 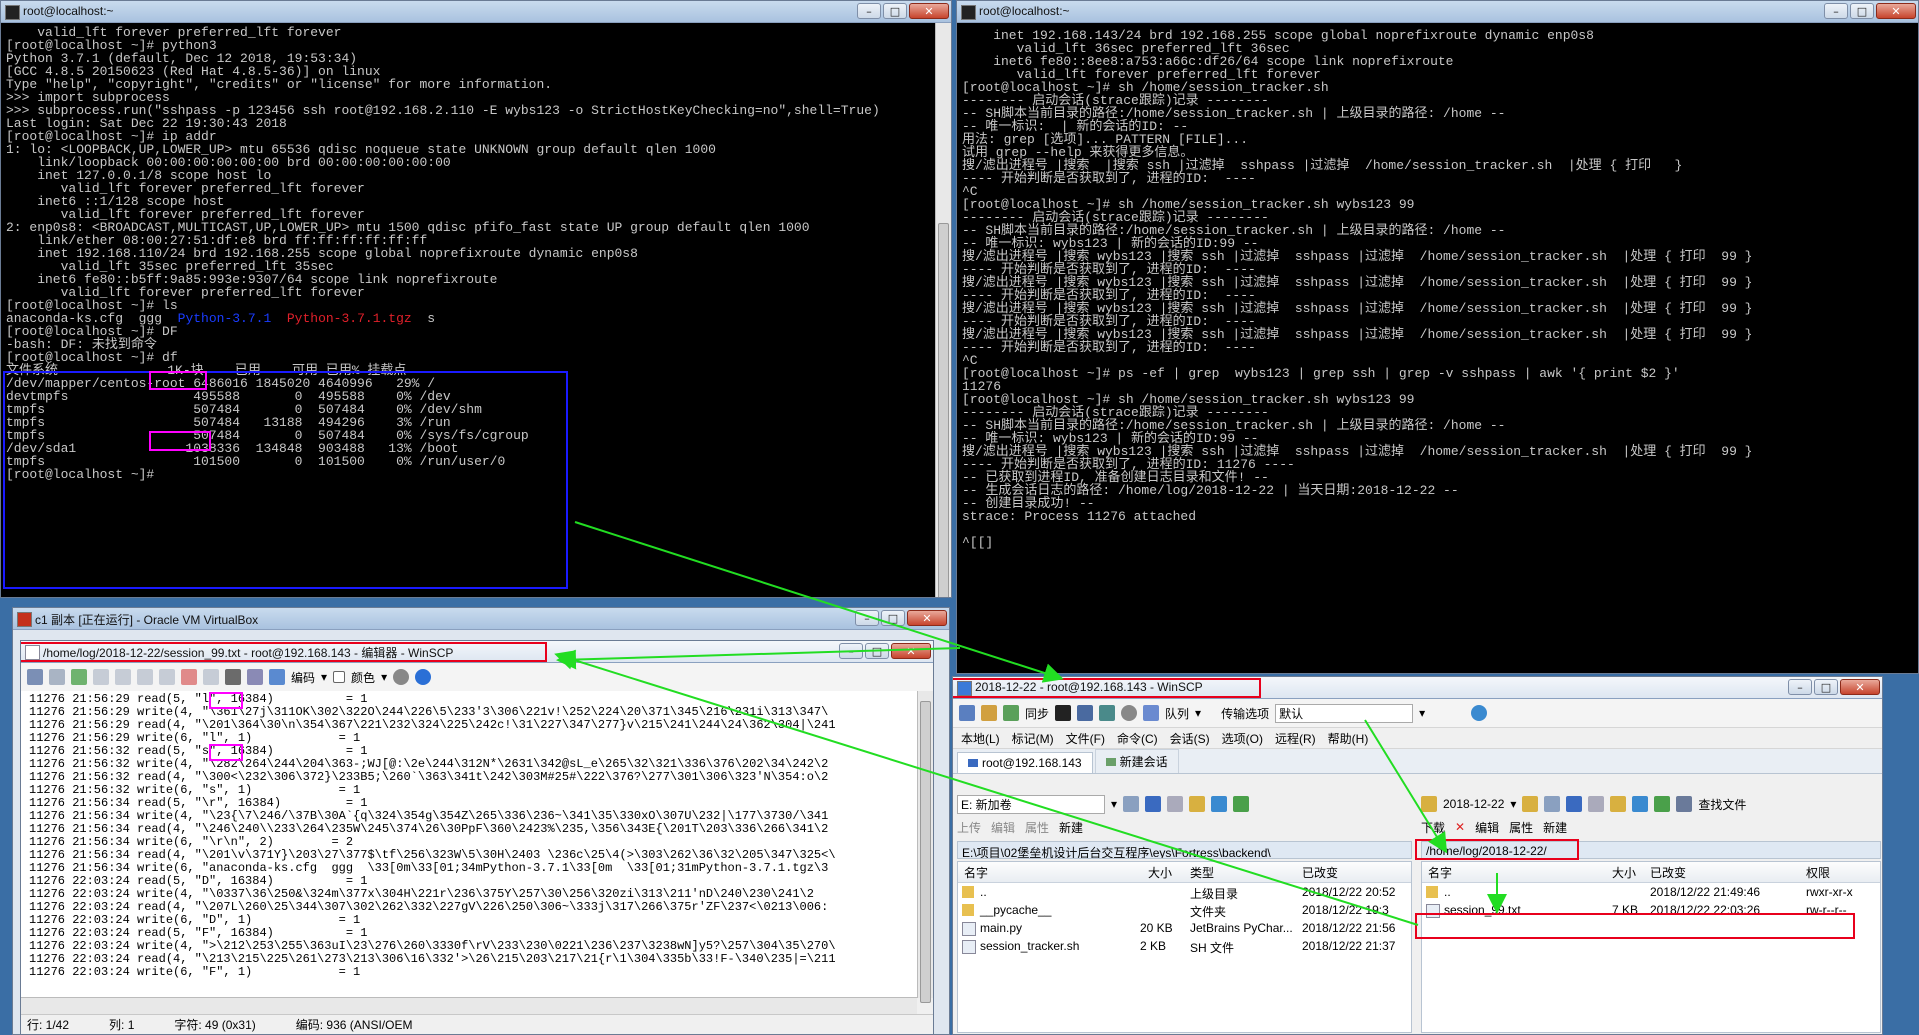 What do you see at coordinates (989, 713) in the screenshot?
I see `sync-dirs-icon` at bounding box center [989, 713].